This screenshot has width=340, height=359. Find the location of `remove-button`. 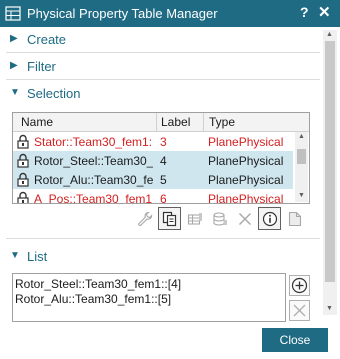

remove-button is located at coordinates (299, 310).